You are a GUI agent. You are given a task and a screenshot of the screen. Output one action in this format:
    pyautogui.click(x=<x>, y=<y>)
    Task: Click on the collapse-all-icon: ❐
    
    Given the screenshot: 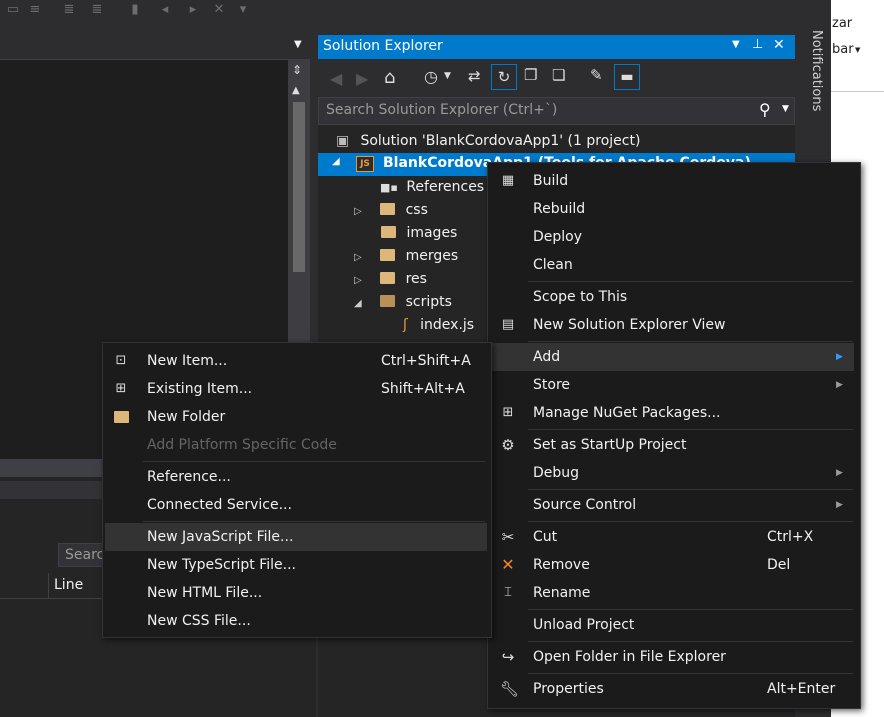 What is the action you would take?
    pyautogui.click(x=530, y=75)
    